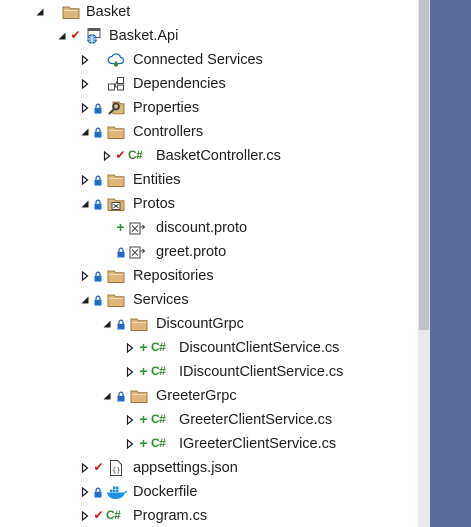 This screenshot has height=527, width=471. I want to click on tree-node-label: GreeterClientService.cs, so click(256, 420).